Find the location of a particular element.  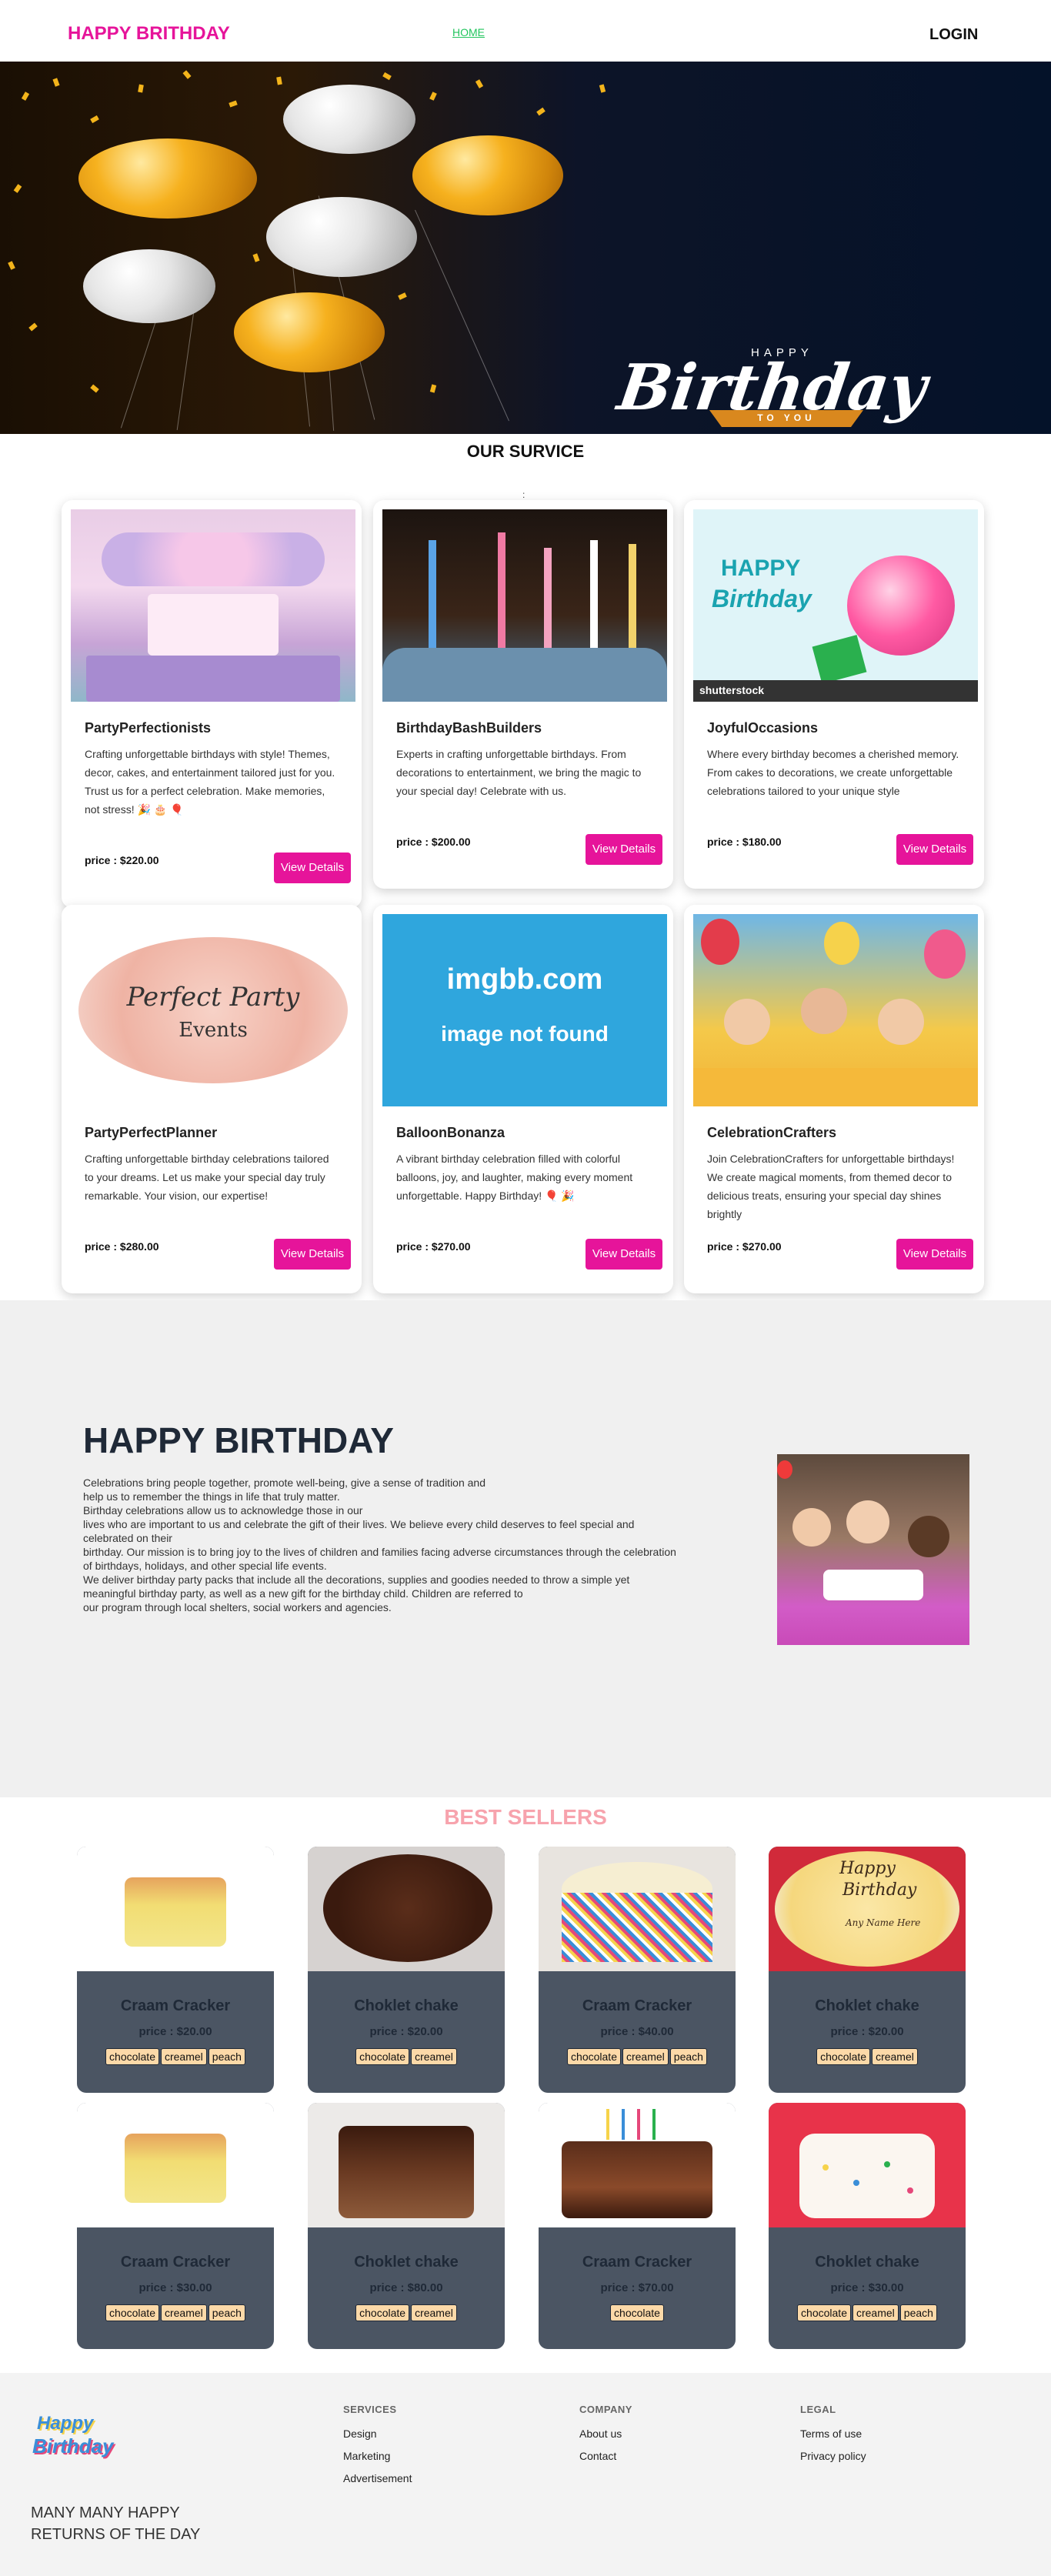

footer-link-contact: Contact is located at coordinates (605, 2456).